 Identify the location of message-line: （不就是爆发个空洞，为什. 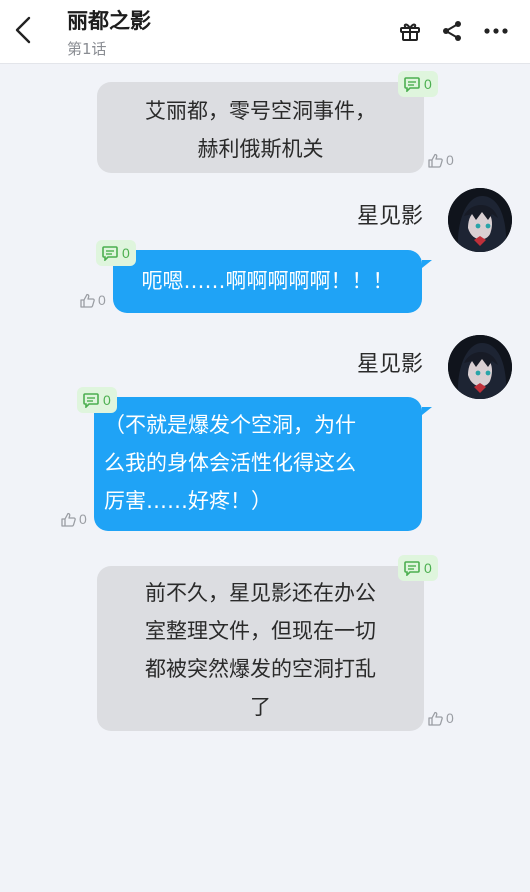
(230, 425).